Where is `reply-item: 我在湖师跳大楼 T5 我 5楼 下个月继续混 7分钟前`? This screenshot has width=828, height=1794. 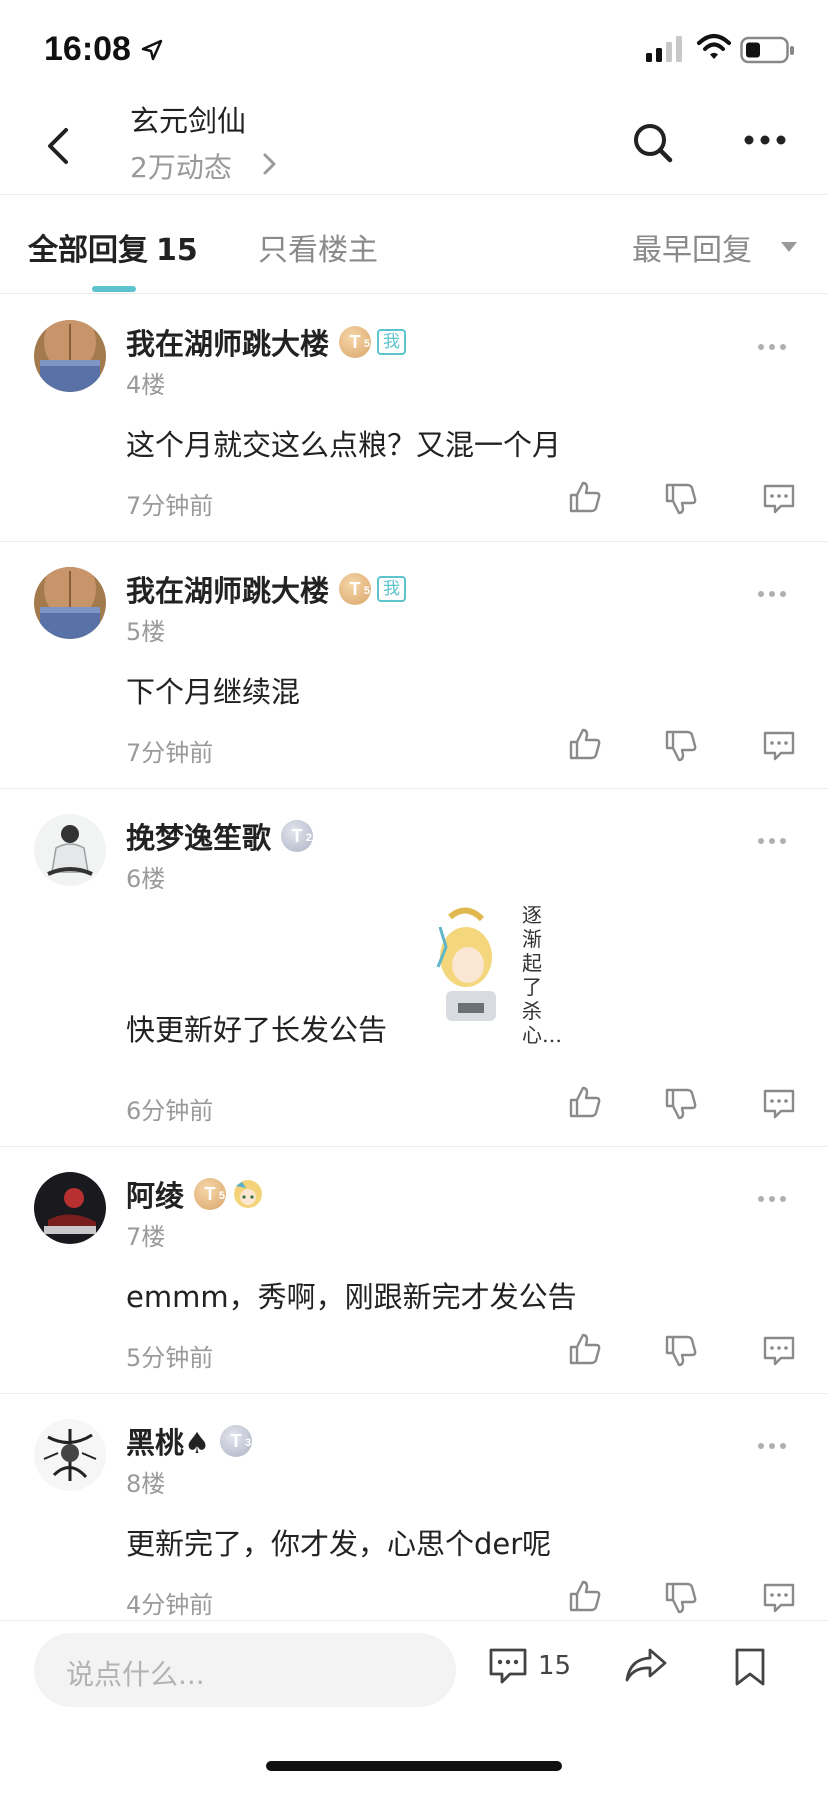 reply-item: 我在湖师跳大楼 T5 我 5楼 下个月继续混 7分钟前 is located at coordinates (414, 665).